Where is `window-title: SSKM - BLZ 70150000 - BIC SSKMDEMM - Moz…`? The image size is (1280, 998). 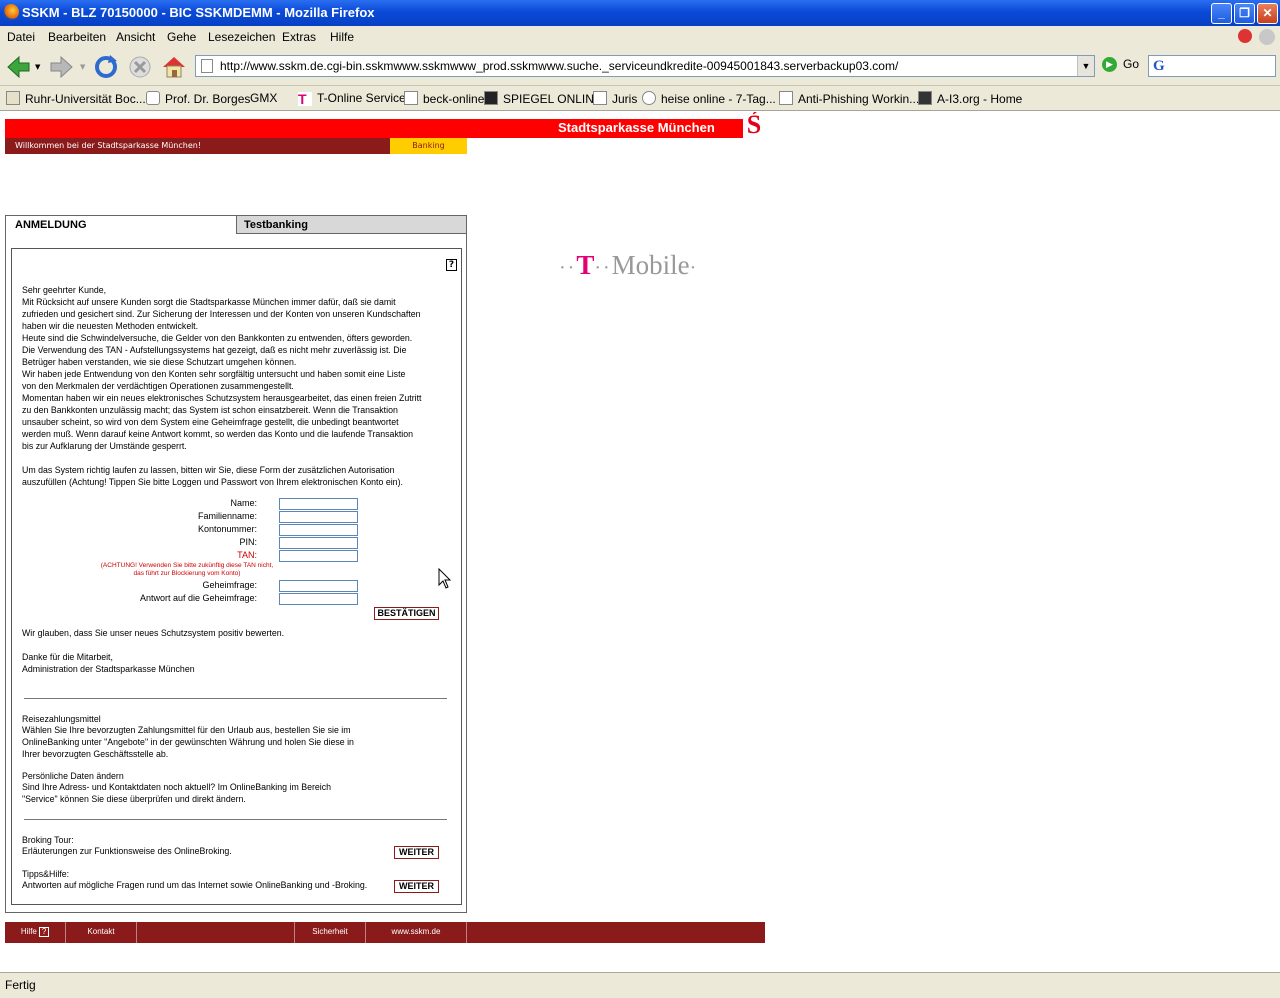
window-title: SSKM - BLZ 70150000 - BIC SSKMDEMM - Moz… is located at coordinates (198, 12).